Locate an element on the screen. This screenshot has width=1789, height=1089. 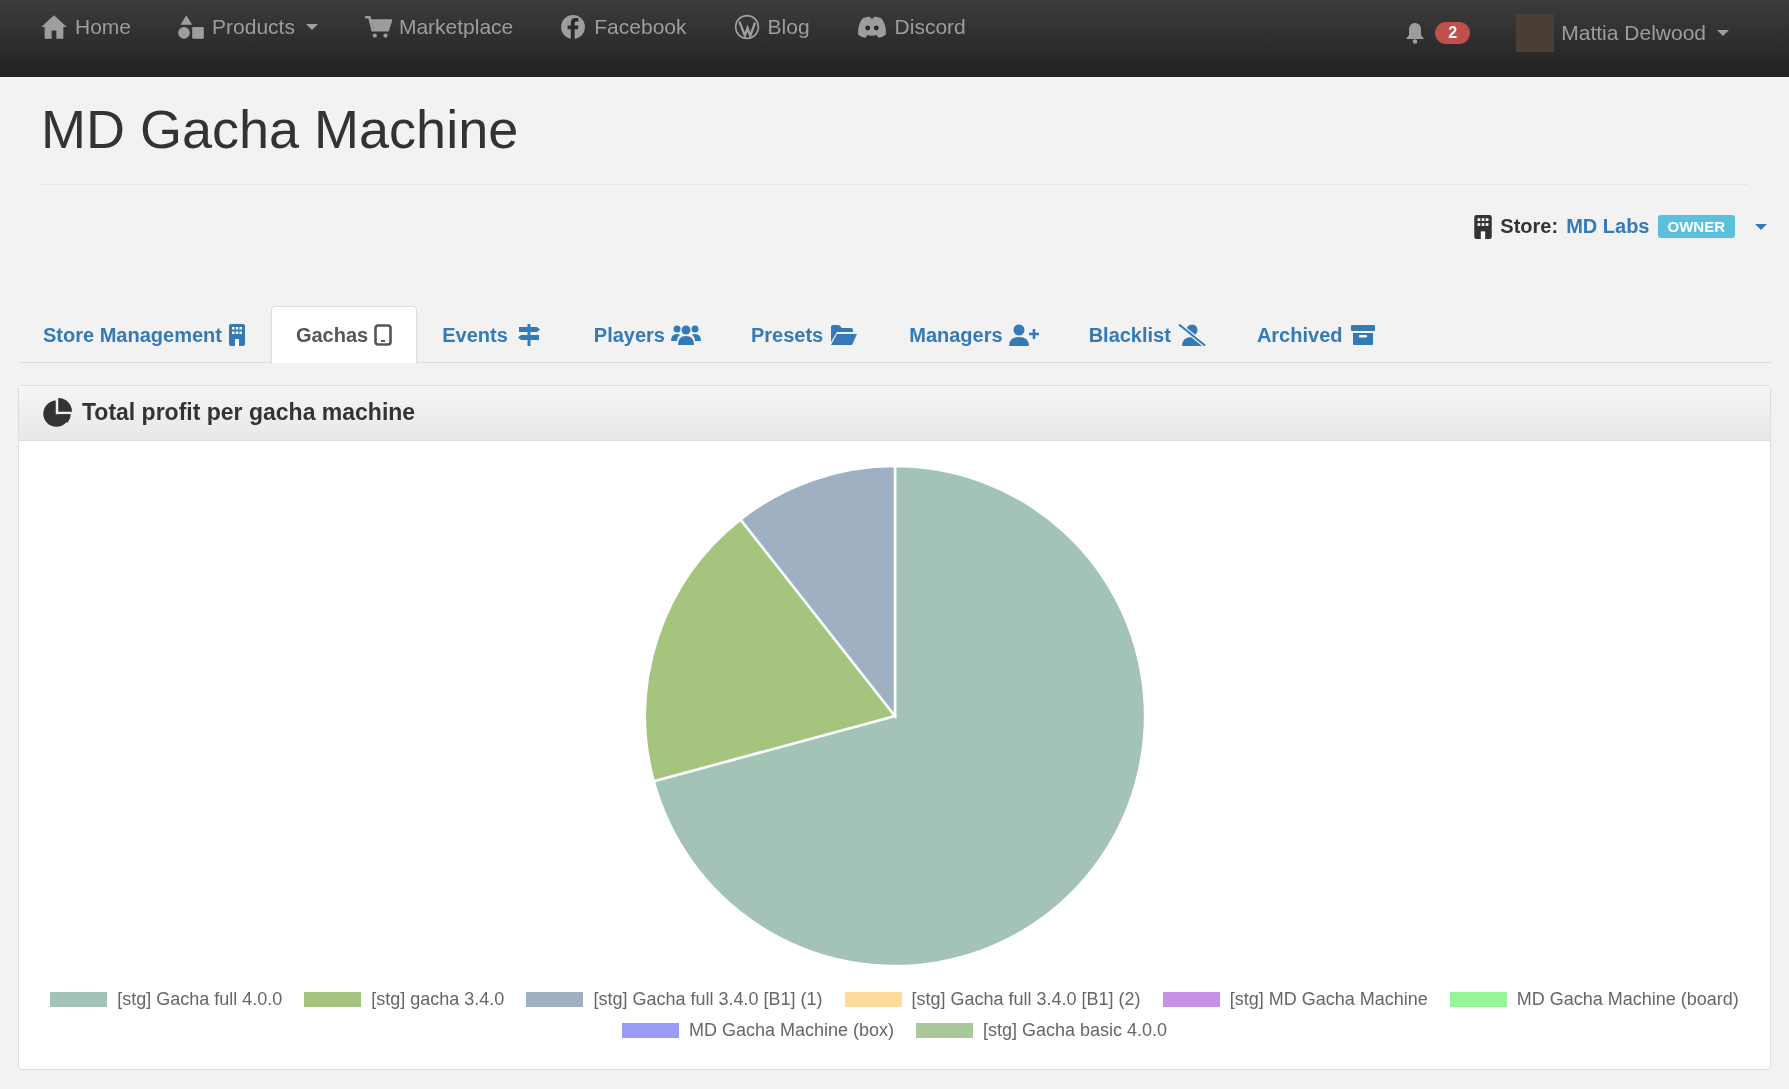
tablet-icon is located at coordinates (383, 335).